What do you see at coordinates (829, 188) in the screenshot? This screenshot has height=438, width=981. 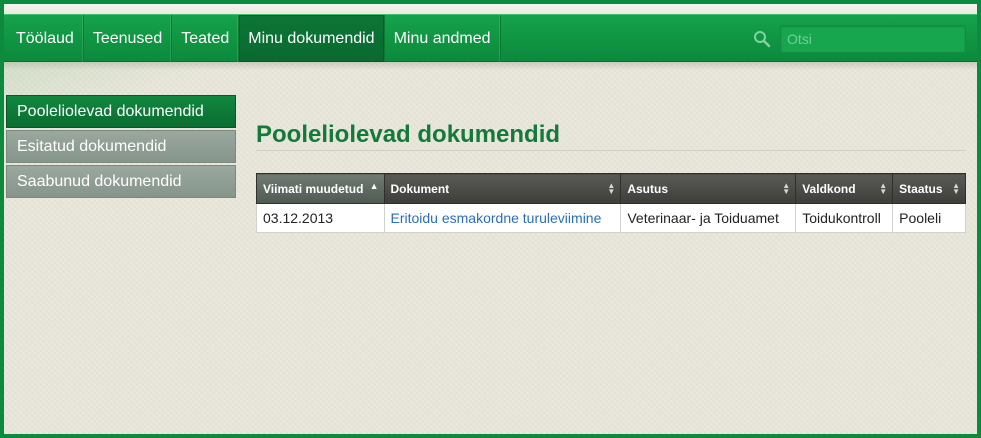 I see `column-header-label: Valdkond` at bounding box center [829, 188].